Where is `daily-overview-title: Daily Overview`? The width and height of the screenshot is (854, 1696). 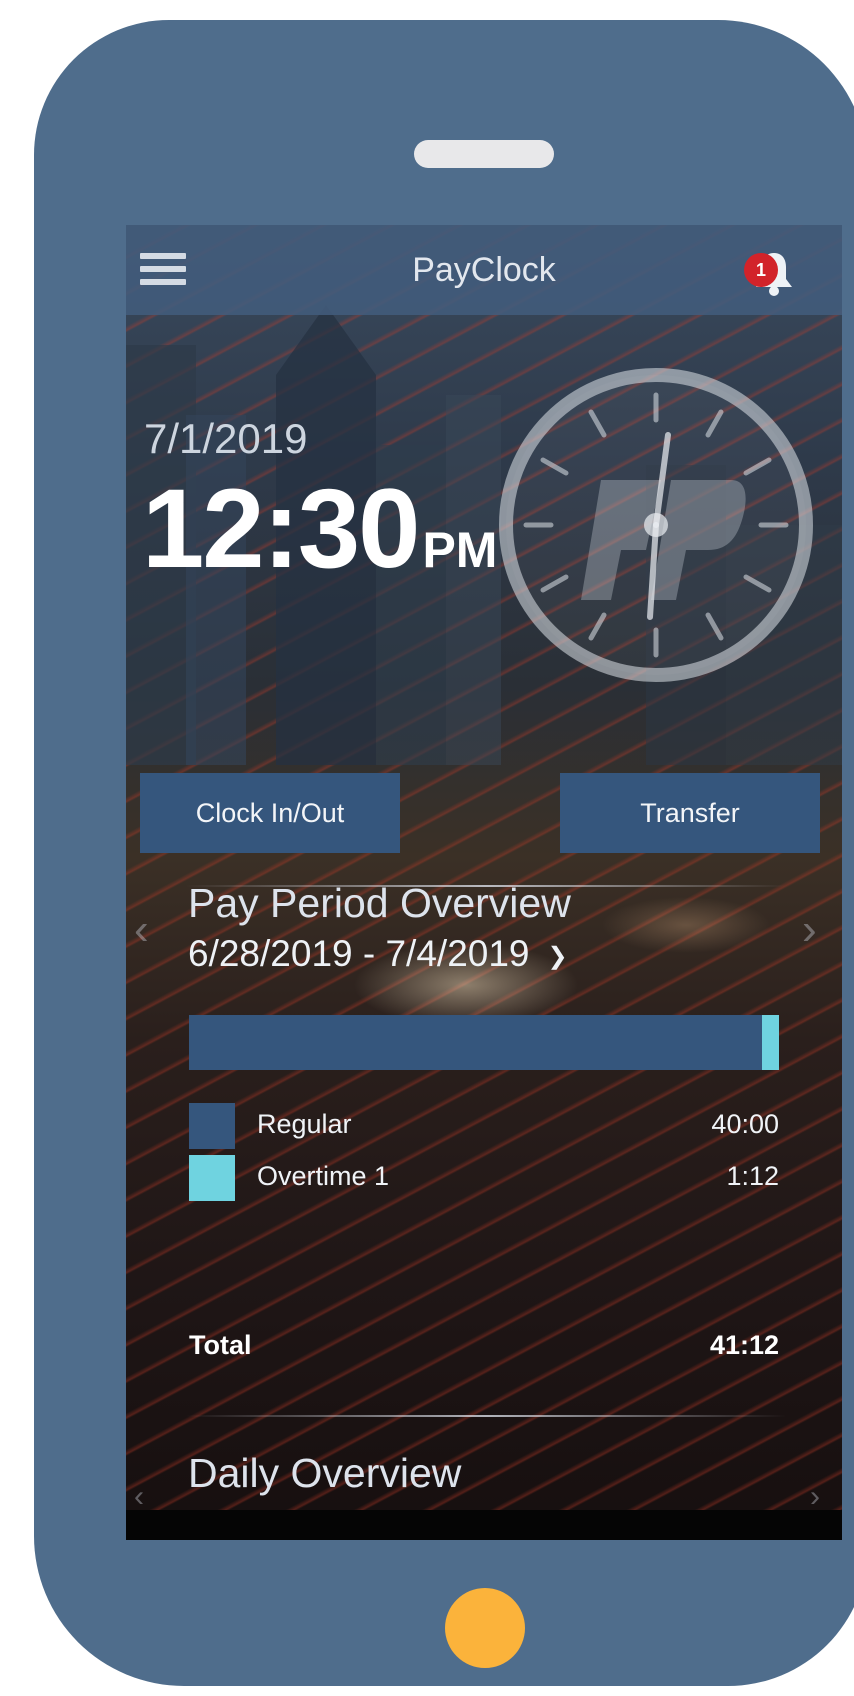
daily-overview-title: Daily Overview is located at coordinates (325, 1473).